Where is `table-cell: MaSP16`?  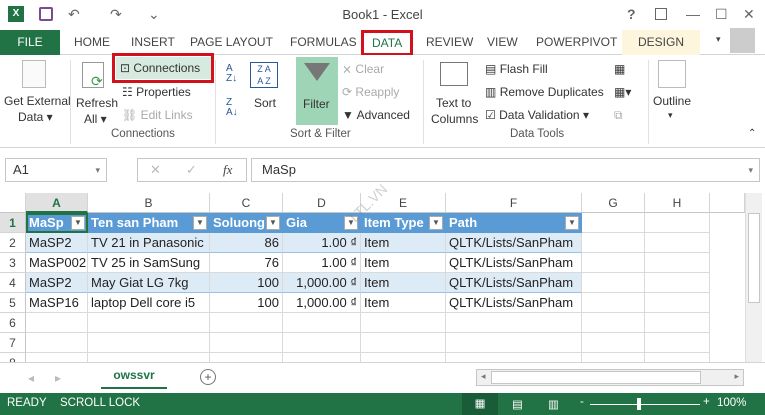 table-cell: MaSP16 is located at coordinates (57, 303).